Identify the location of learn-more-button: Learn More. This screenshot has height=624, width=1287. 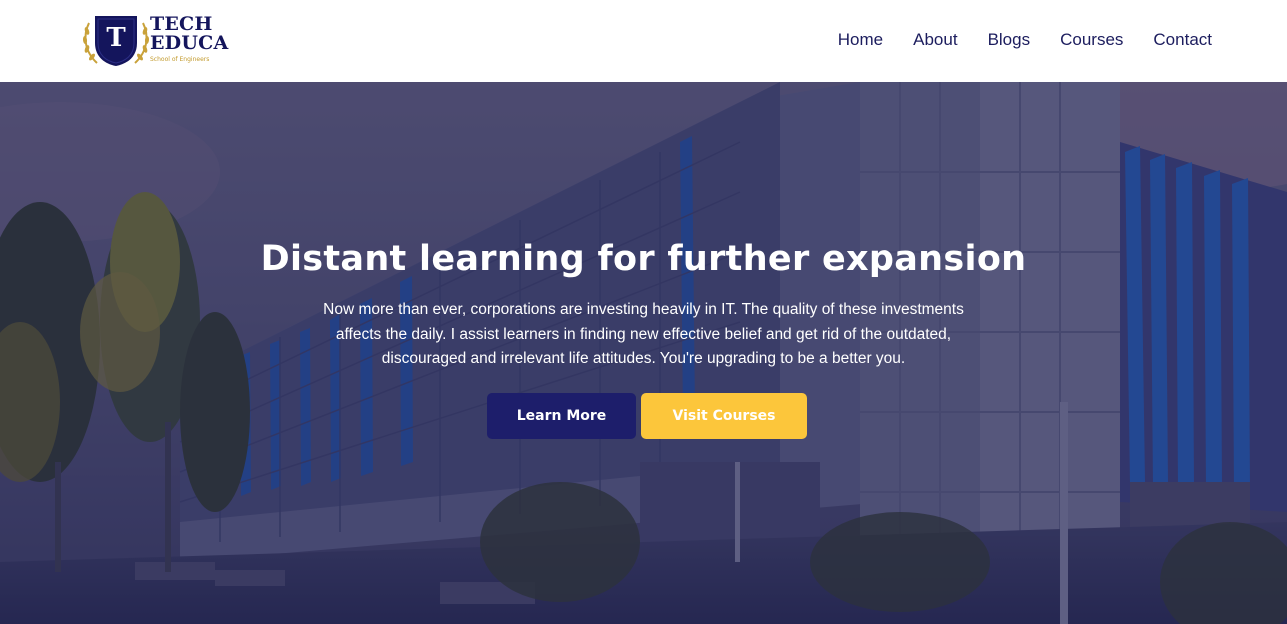
(561, 416).